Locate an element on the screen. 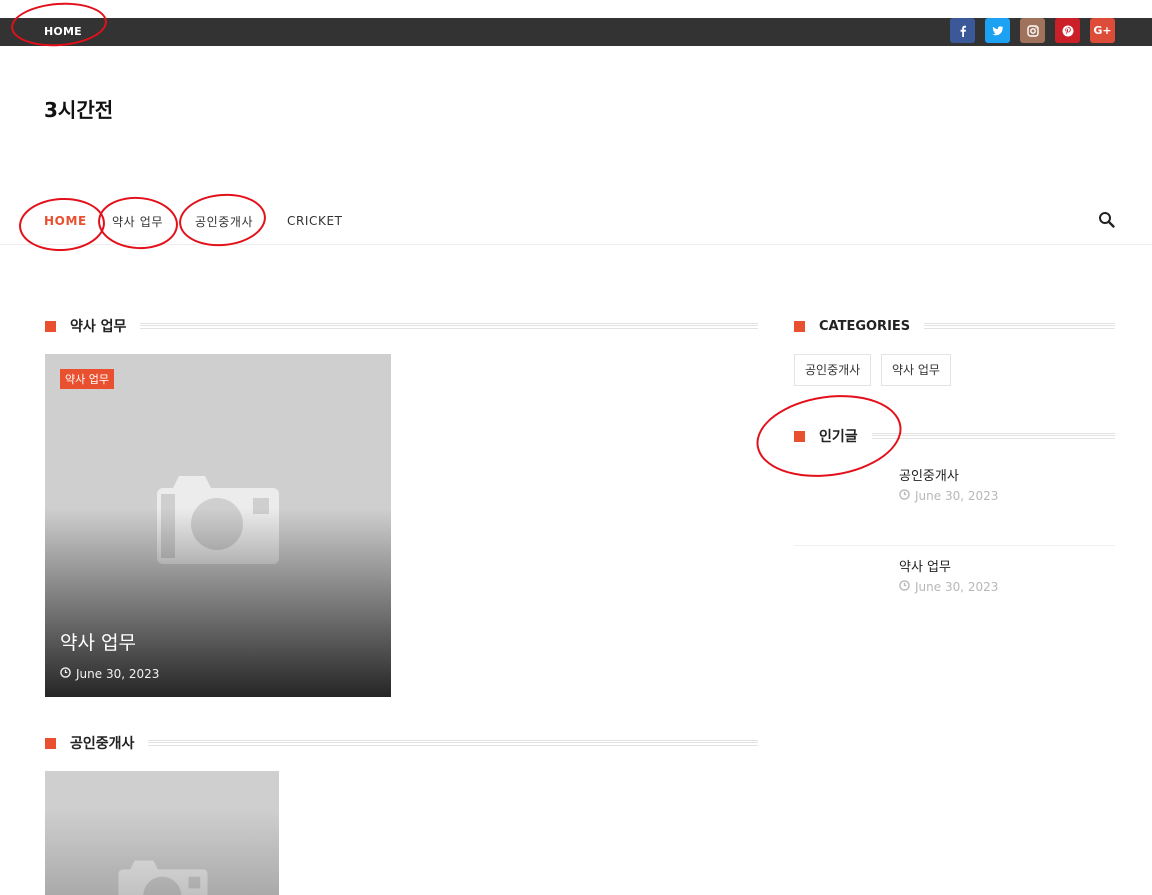 This screenshot has width=1152, height=895. sidebar-heading-categories: CATEGORIES is located at coordinates (954, 326).